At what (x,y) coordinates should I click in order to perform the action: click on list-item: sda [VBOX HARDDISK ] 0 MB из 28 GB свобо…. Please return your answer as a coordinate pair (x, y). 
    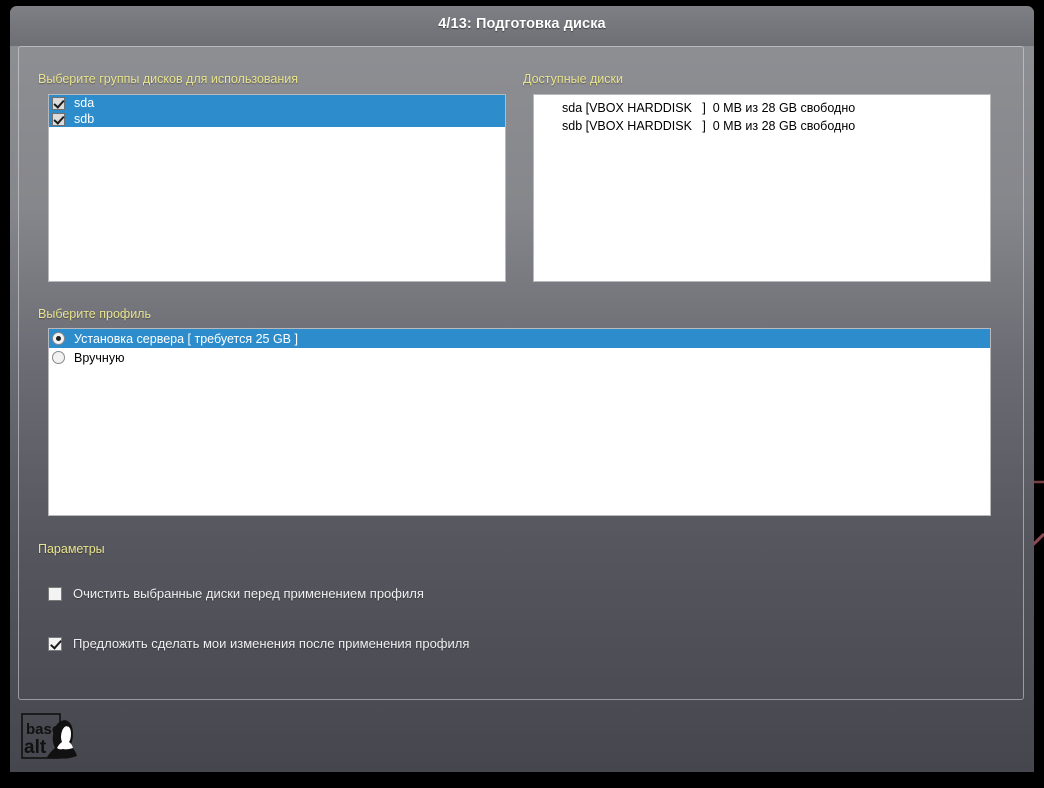
    Looking at the image, I should click on (762, 108).